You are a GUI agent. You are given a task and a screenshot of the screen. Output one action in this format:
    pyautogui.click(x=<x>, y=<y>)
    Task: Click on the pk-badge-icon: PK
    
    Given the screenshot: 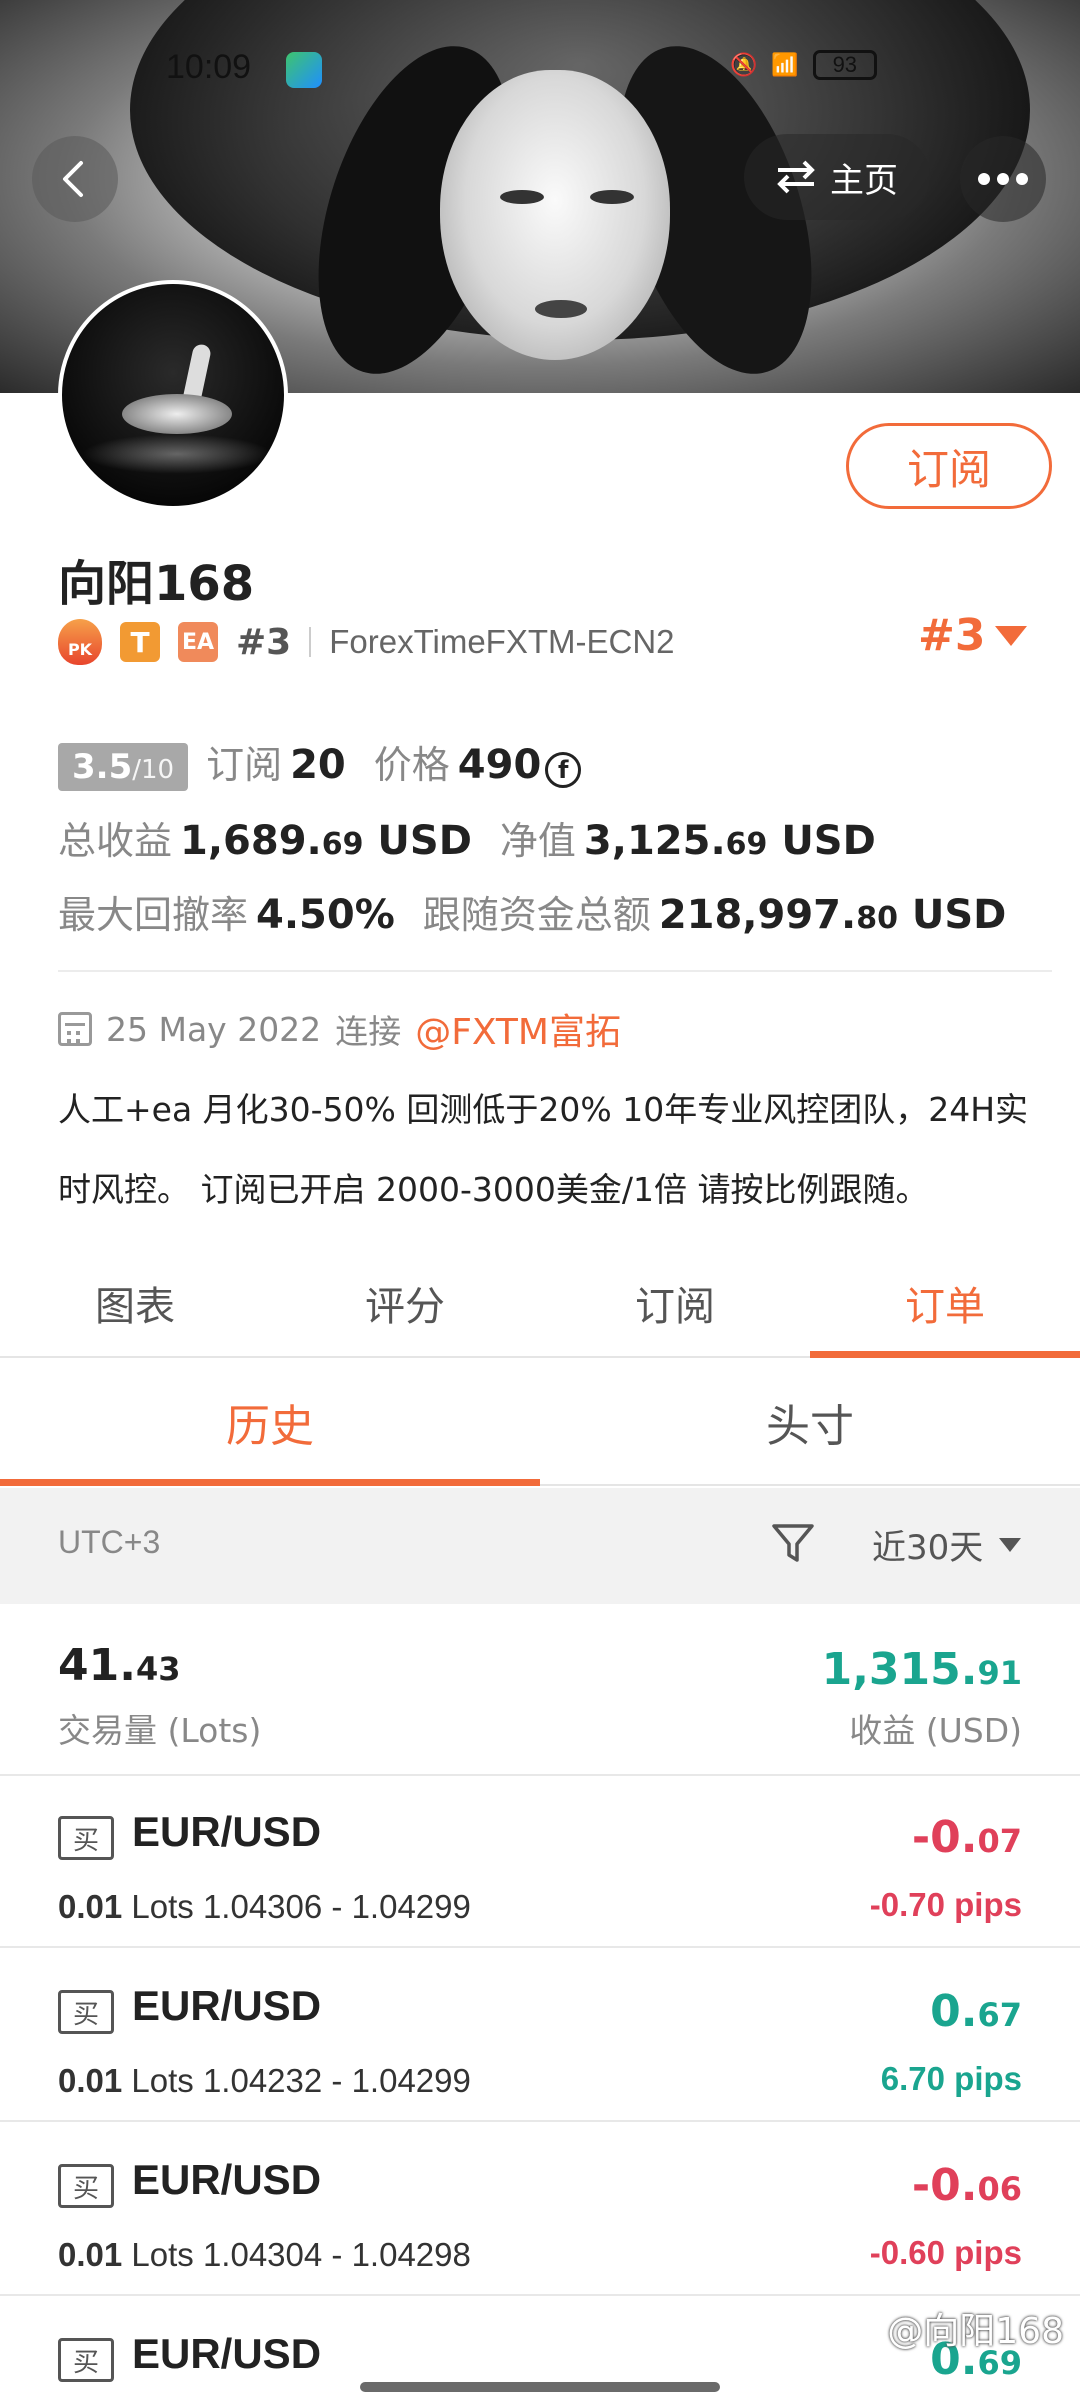 What is the action you would take?
    pyautogui.click(x=80, y=642)
    